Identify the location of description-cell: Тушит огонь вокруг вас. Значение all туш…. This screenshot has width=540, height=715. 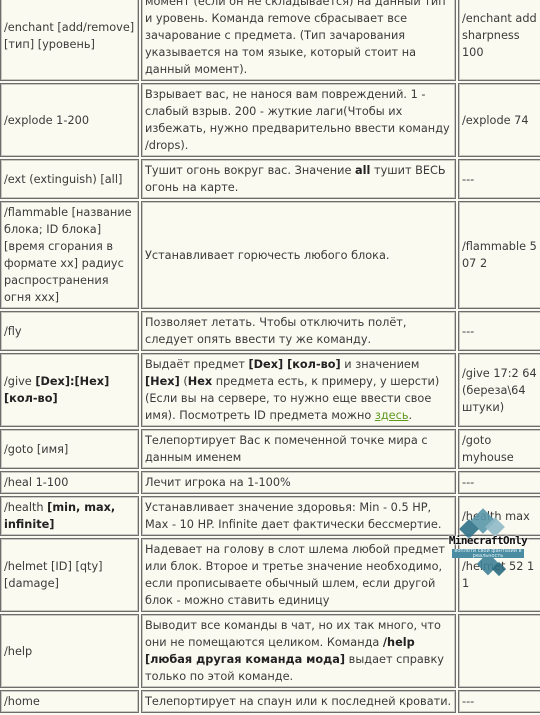
(298, 179).